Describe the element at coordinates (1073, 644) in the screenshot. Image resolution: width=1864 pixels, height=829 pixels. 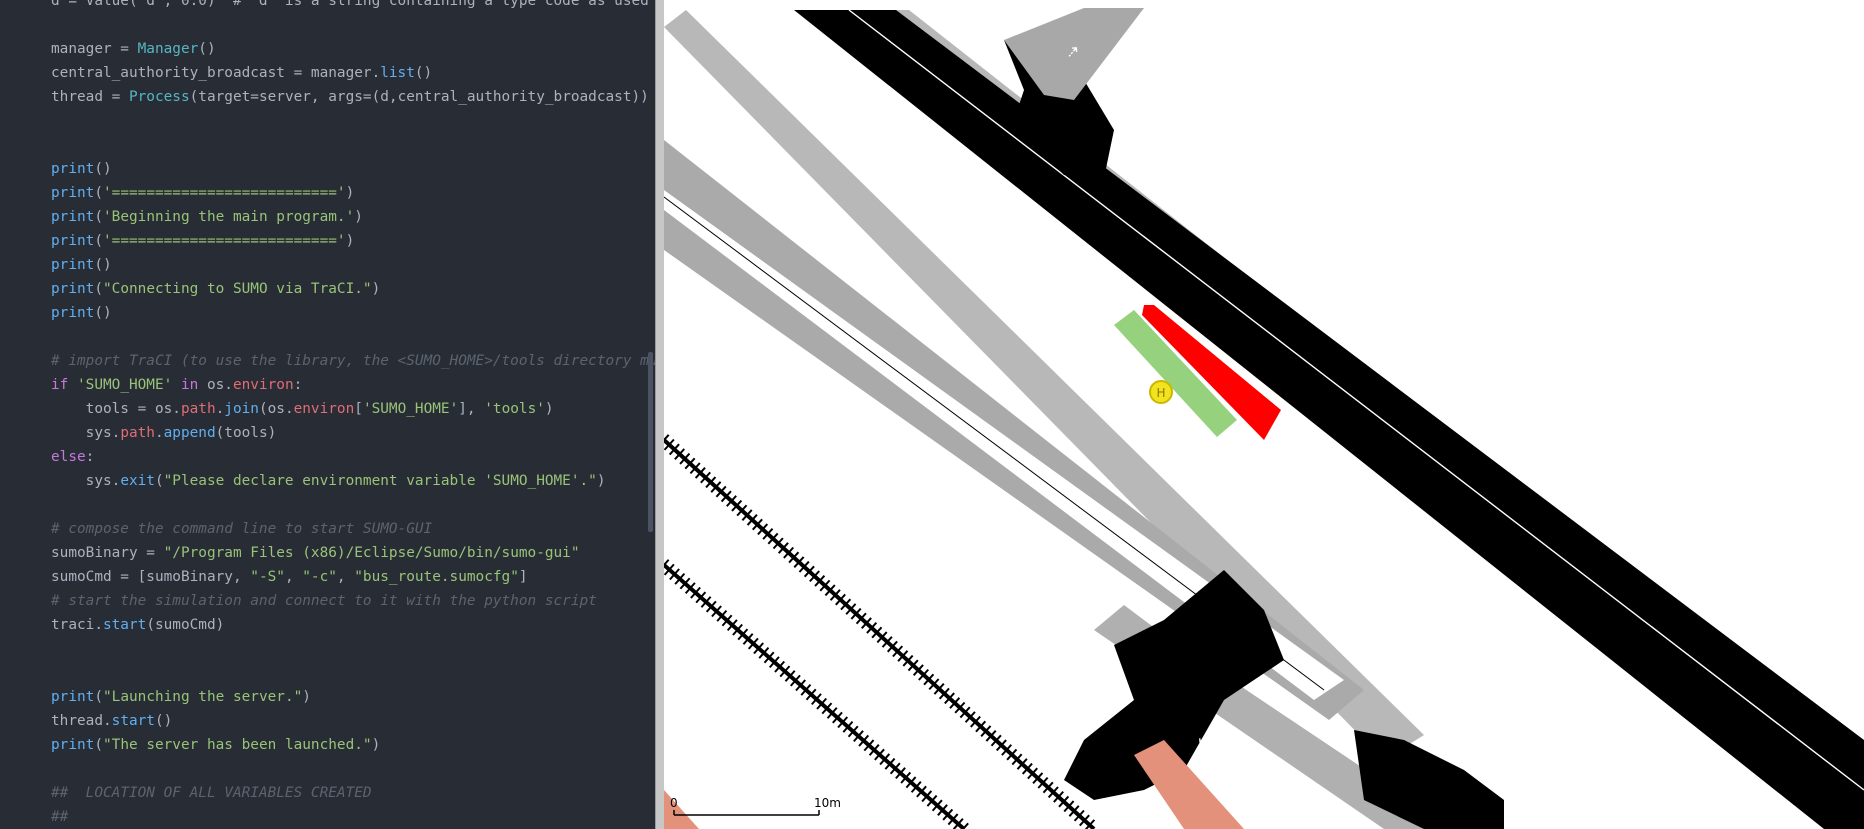
I see `direction-arrow-icon: ⇡` at that location.